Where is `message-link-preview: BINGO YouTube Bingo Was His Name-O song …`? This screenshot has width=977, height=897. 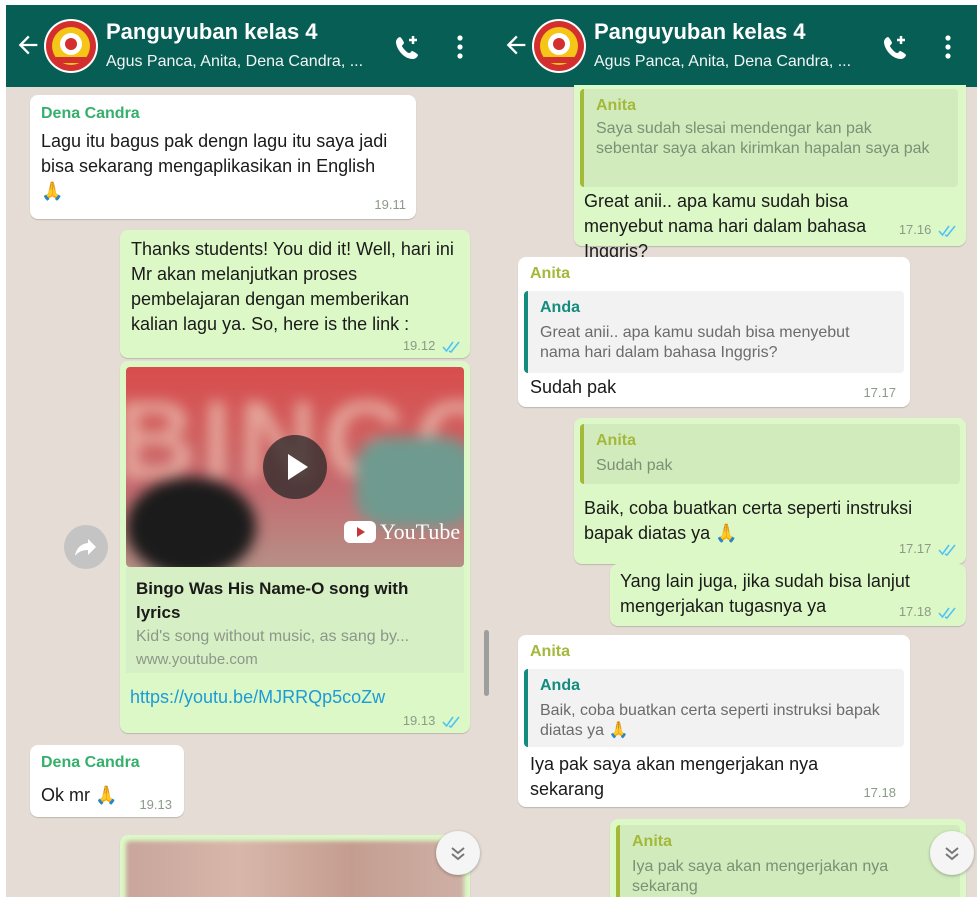
message-link-preview: BINGO YouTube Bingo Was His Name-O song … is located at coordinates (295, 547).